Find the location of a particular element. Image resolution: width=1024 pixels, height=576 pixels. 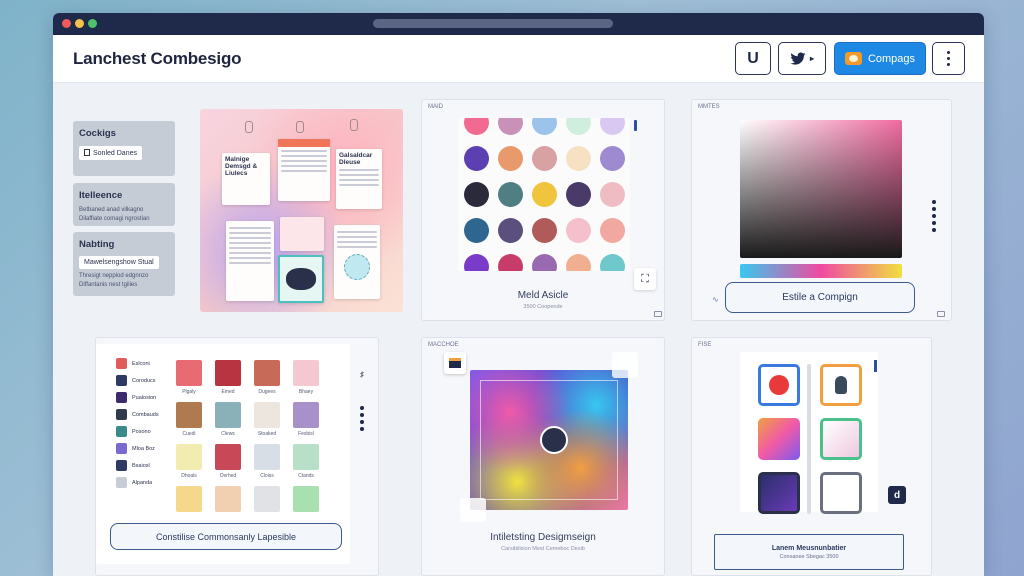

twitter-button: ▸ is located at coordinates (802, 58).